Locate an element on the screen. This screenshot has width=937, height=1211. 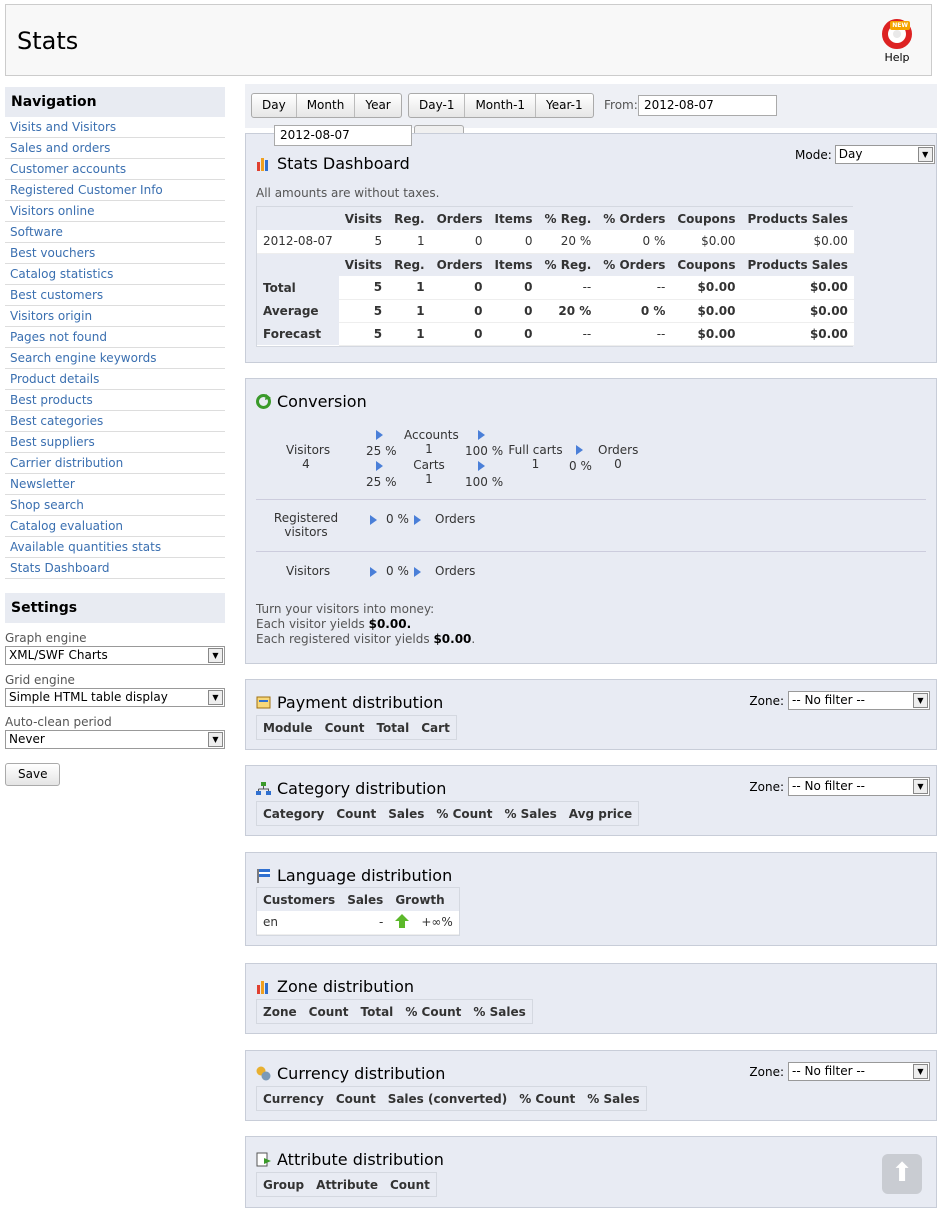
col-header: Coupons is located at coordinates (706, 264).